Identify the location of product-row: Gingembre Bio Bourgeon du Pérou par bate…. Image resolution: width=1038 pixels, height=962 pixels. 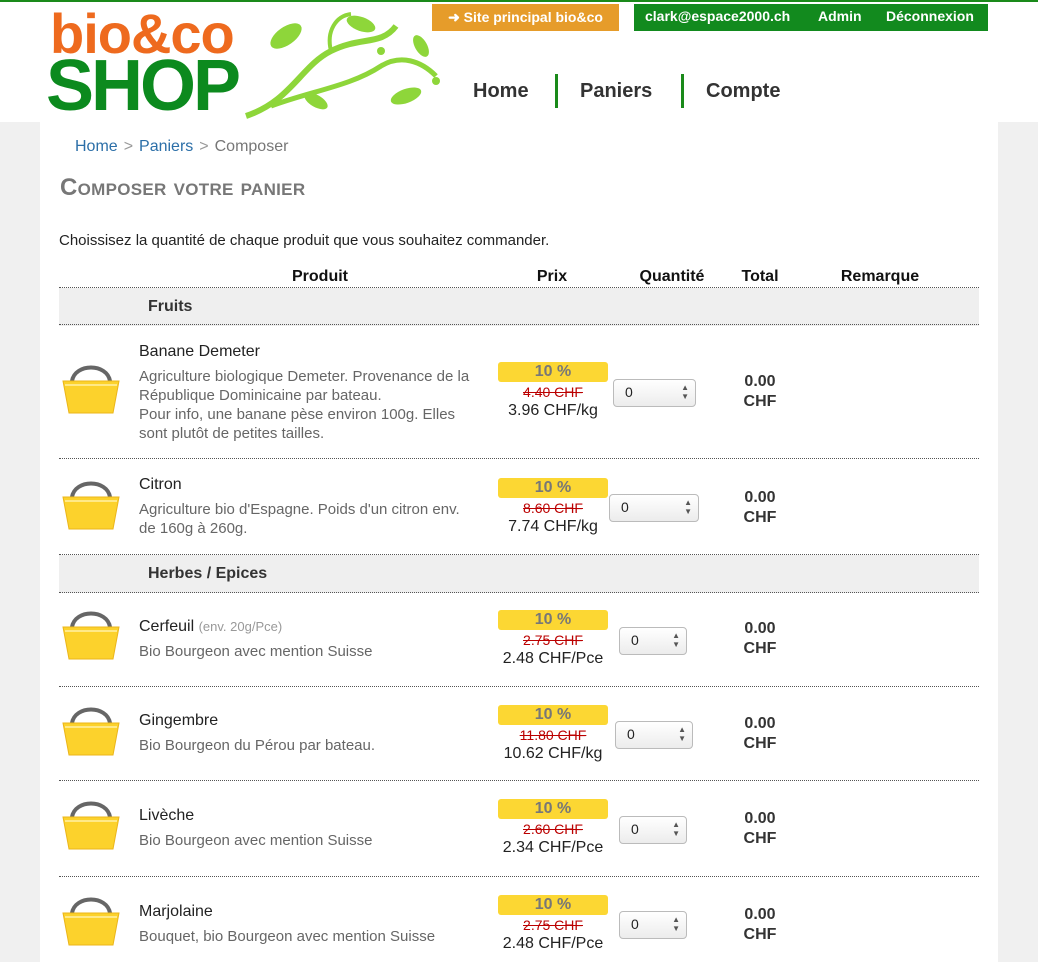
(519, 733).